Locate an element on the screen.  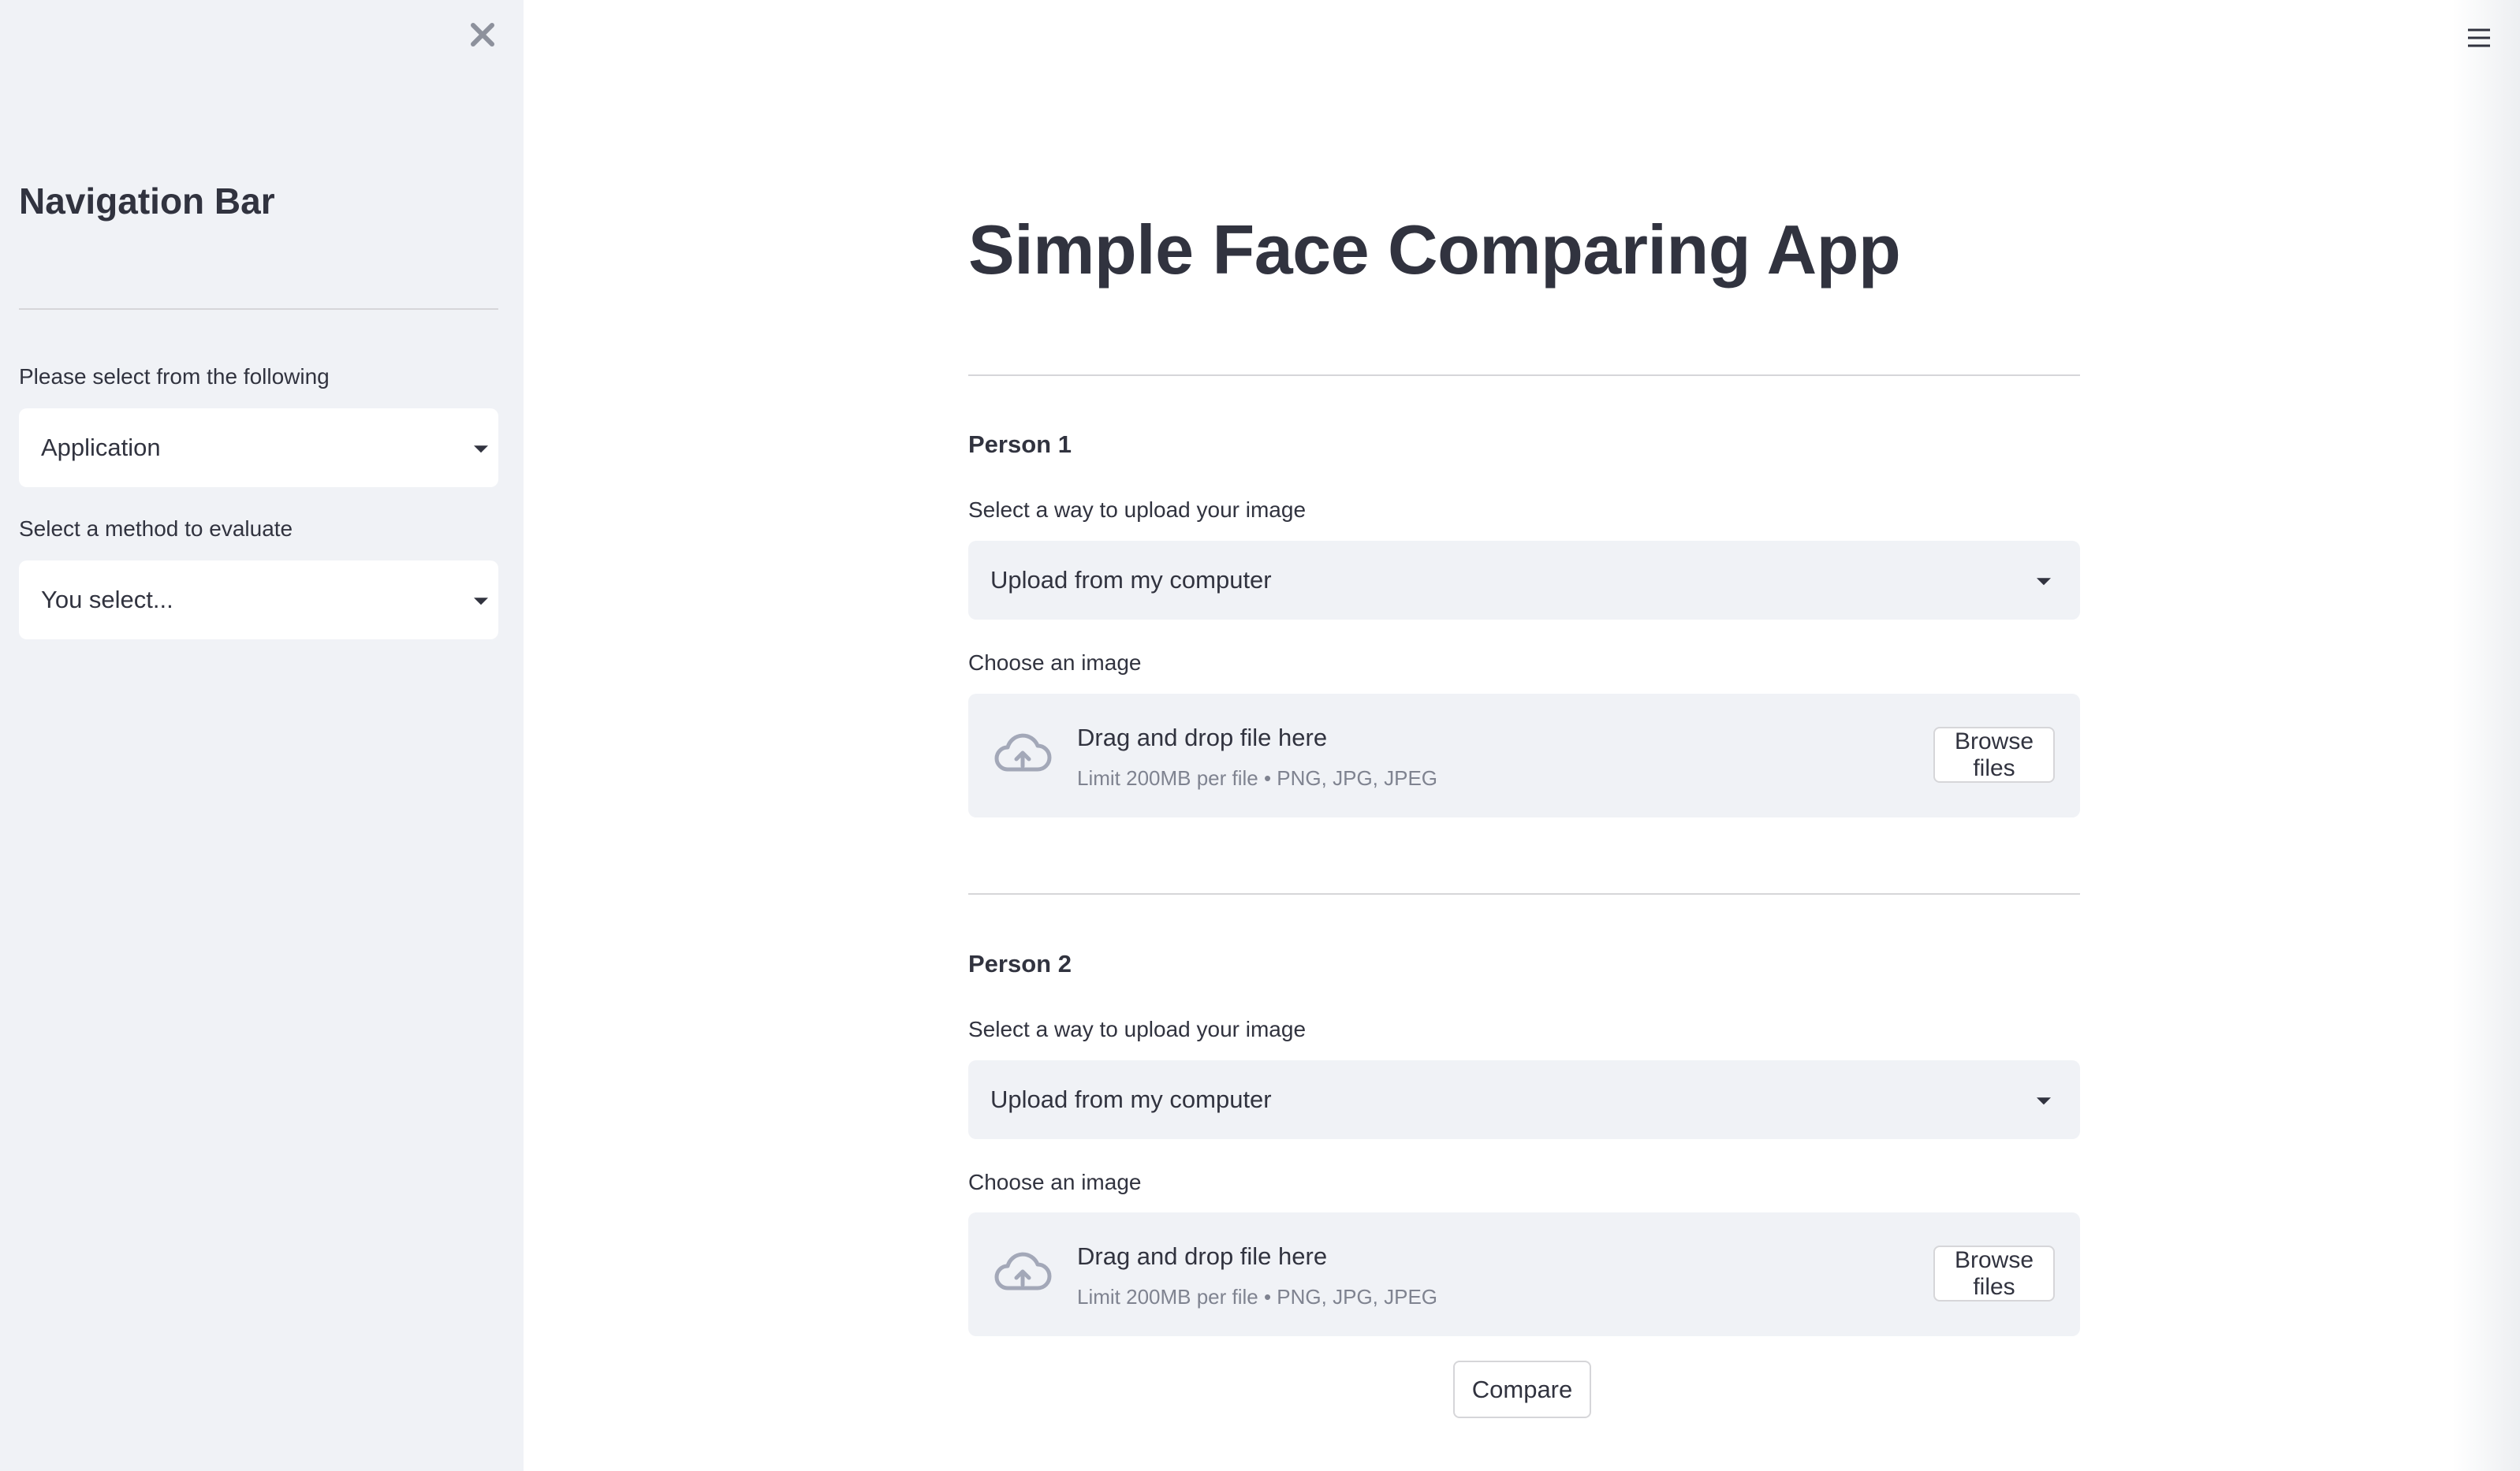
select-label-page: Please select from the following is located at coordinates (174, 377).